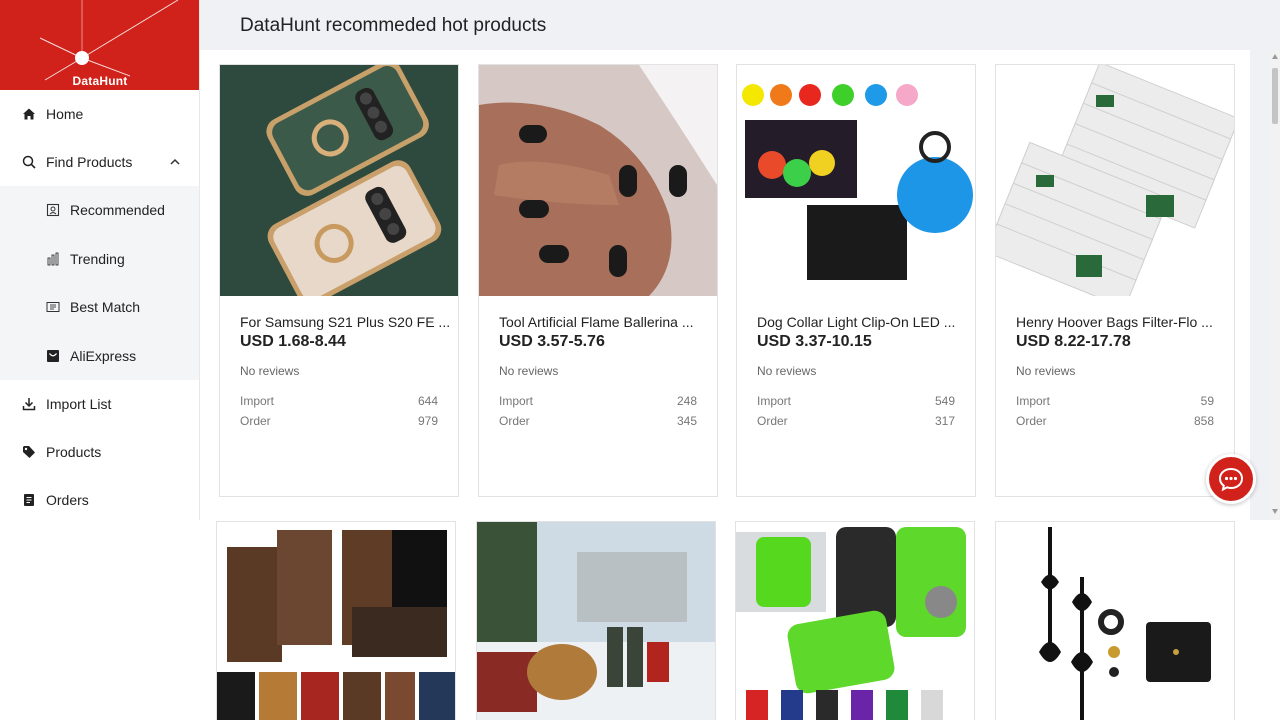  Describe the element at coordinates (79, 404) in the screenshot. I see `sidebar-item-label: Import List` at that location.